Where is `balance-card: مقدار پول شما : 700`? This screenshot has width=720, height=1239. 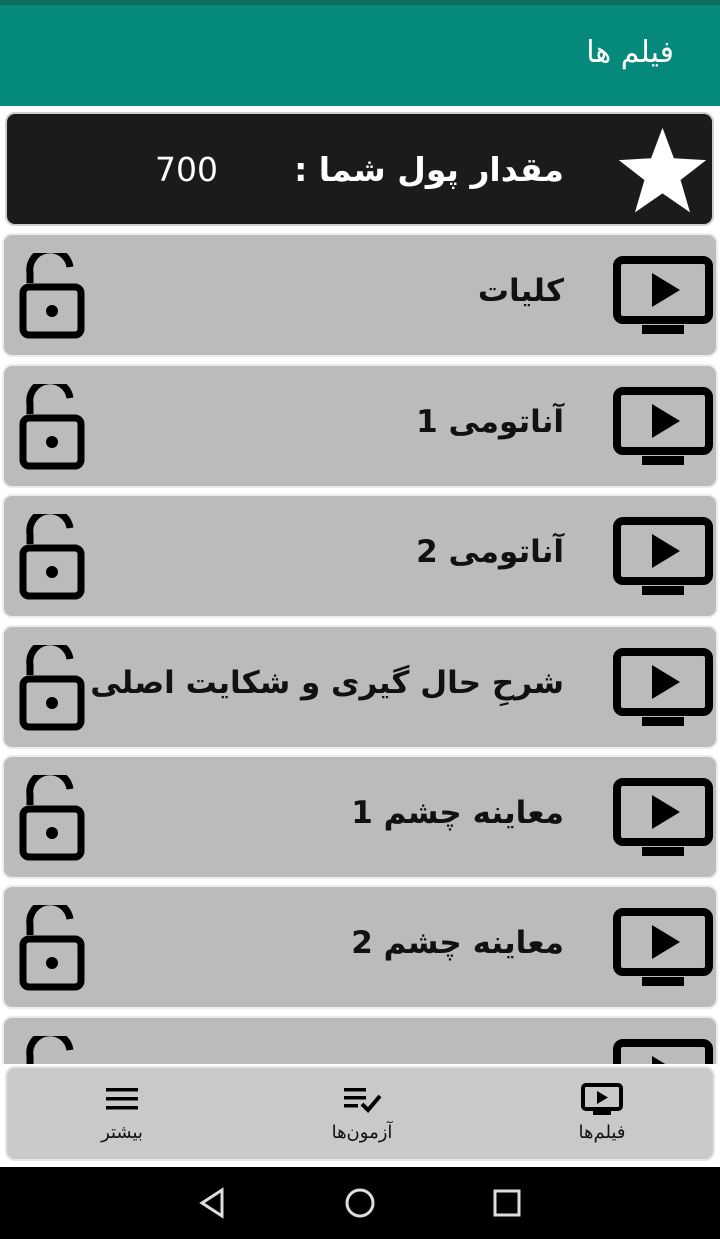 balance-card: مقدار پول شما : 700 is located at coordinates (359, 169).